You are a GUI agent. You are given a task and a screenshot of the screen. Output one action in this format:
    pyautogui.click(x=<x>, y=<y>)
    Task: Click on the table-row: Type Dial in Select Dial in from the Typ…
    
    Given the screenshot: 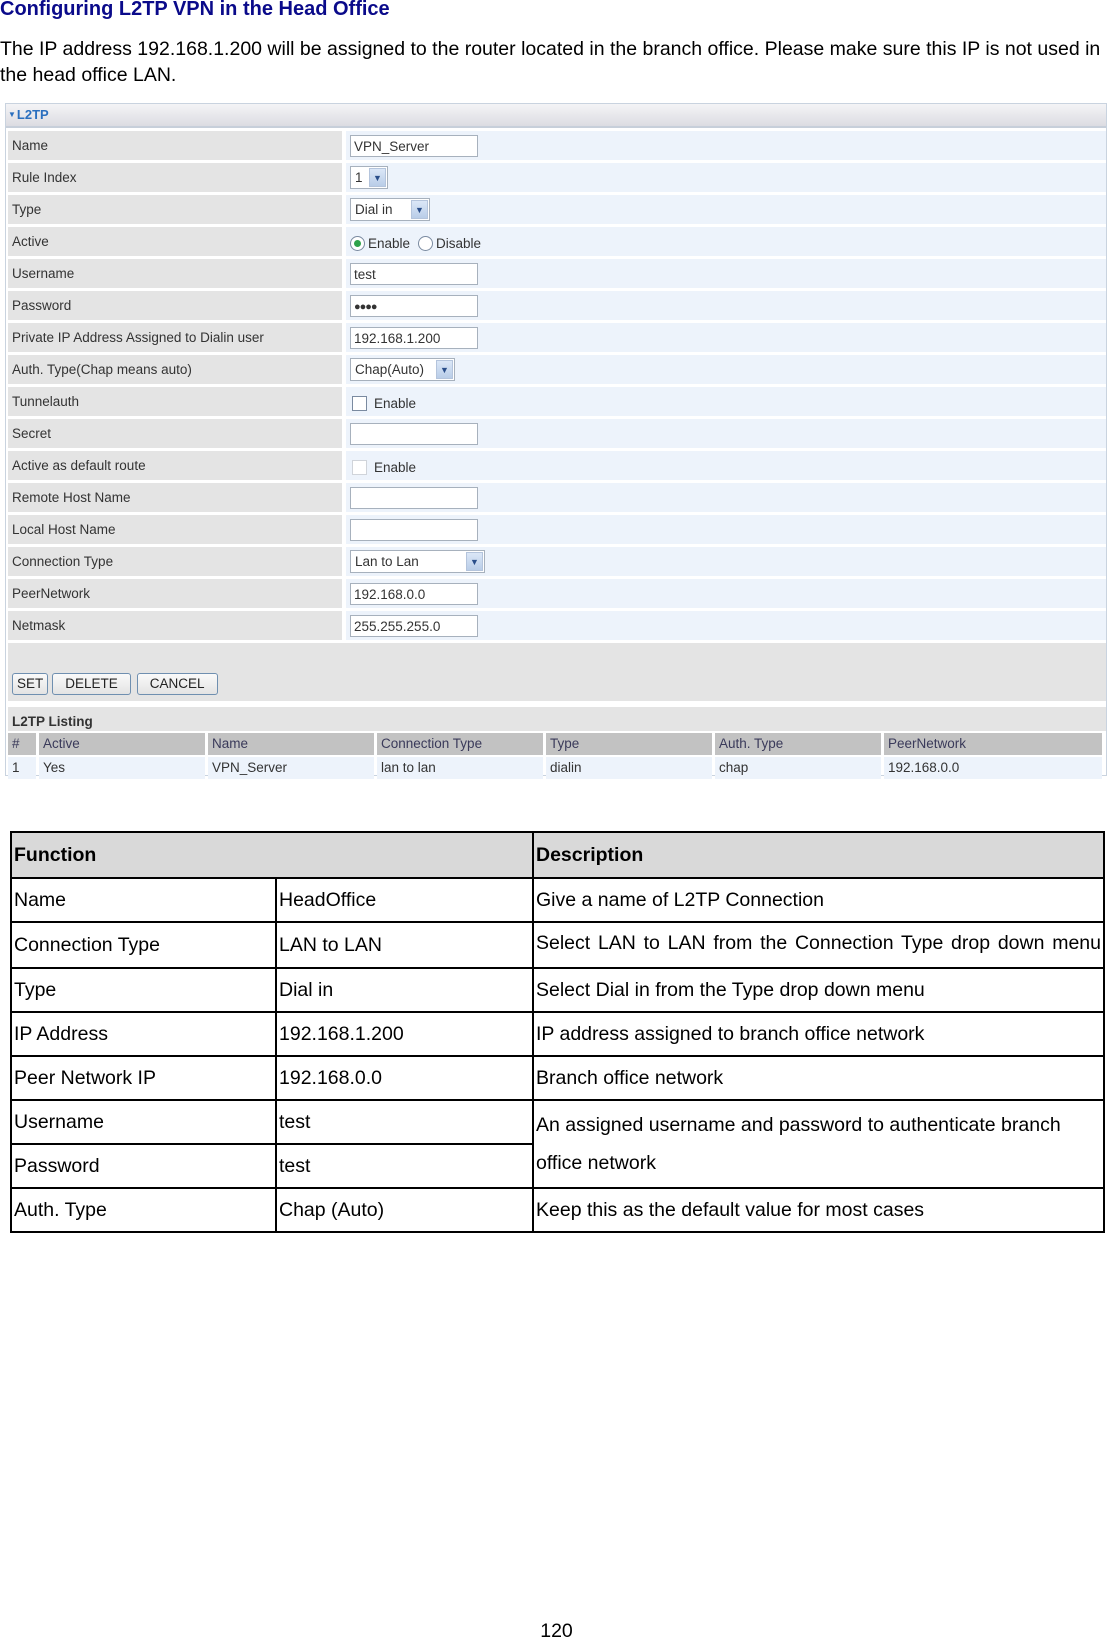 What is the action you would take?
    pyautogui.click(x=557, y=990)
    